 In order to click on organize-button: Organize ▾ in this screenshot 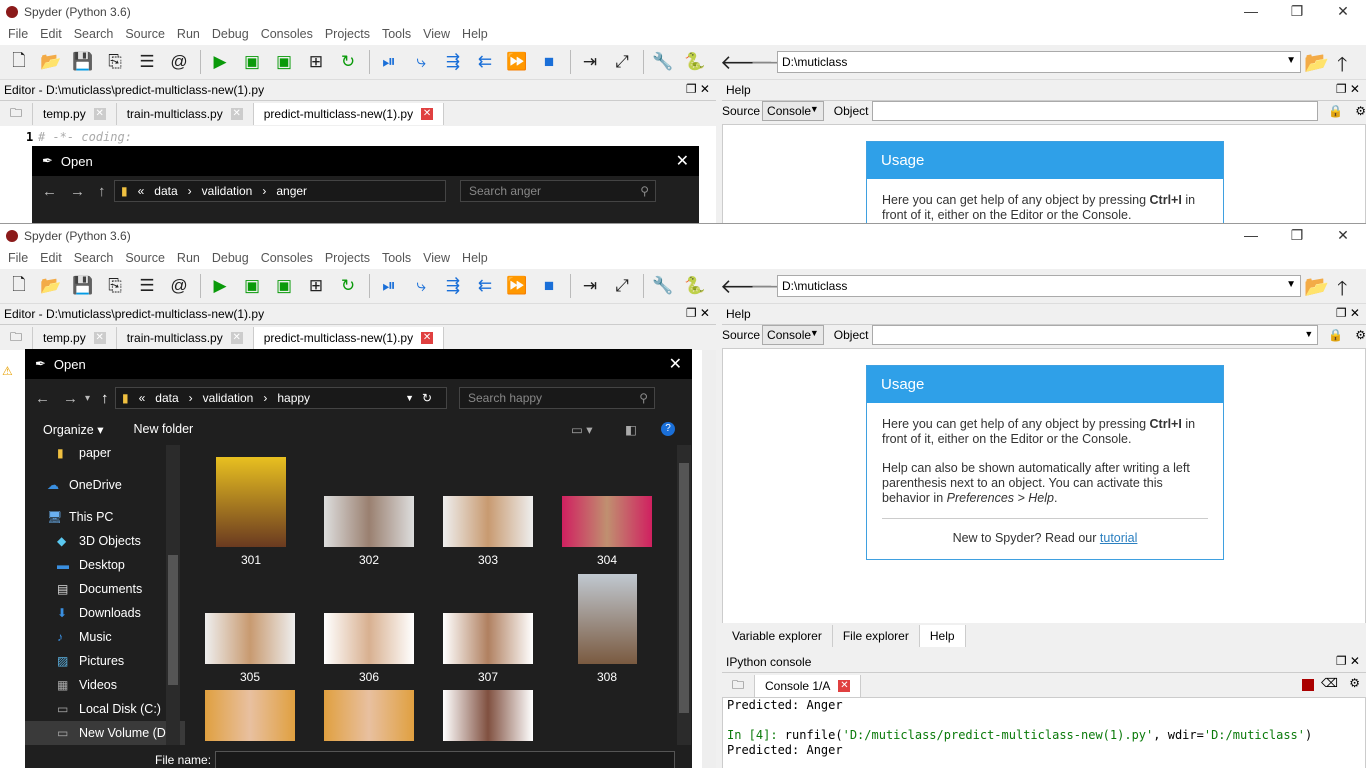, I will do `click(73, 429)`.